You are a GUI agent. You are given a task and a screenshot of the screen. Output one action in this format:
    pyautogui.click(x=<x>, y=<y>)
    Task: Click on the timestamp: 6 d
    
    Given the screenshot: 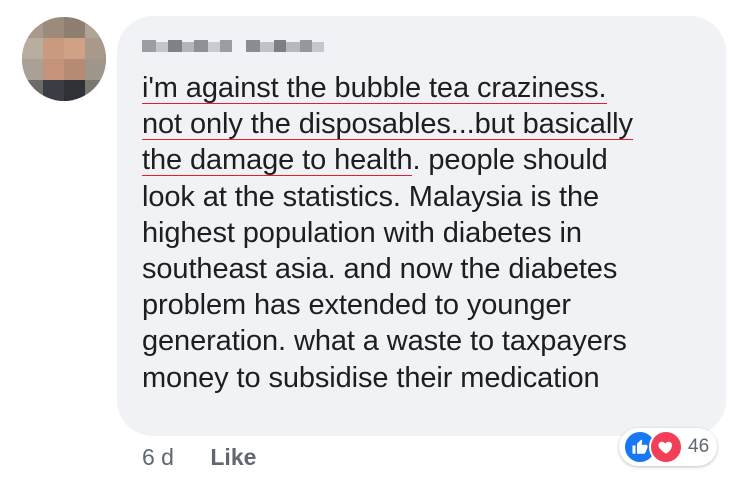 What is the action you would take?
    pyautogui.click(x=158, y=457)
    